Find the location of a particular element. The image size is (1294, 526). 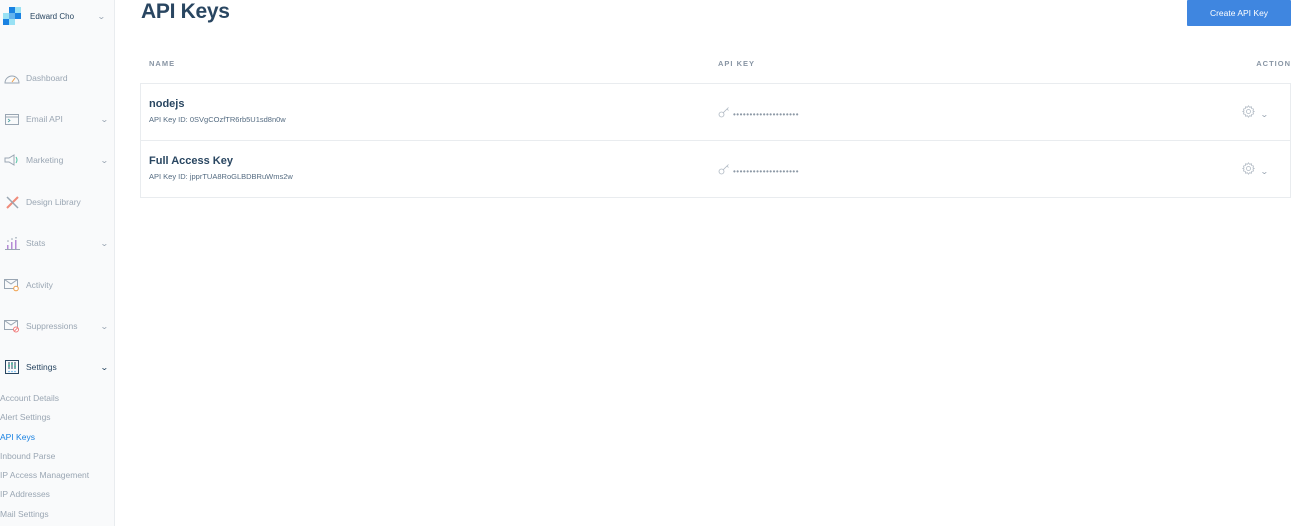

account-name: Edward Cho is located at coordinates (52, 16).